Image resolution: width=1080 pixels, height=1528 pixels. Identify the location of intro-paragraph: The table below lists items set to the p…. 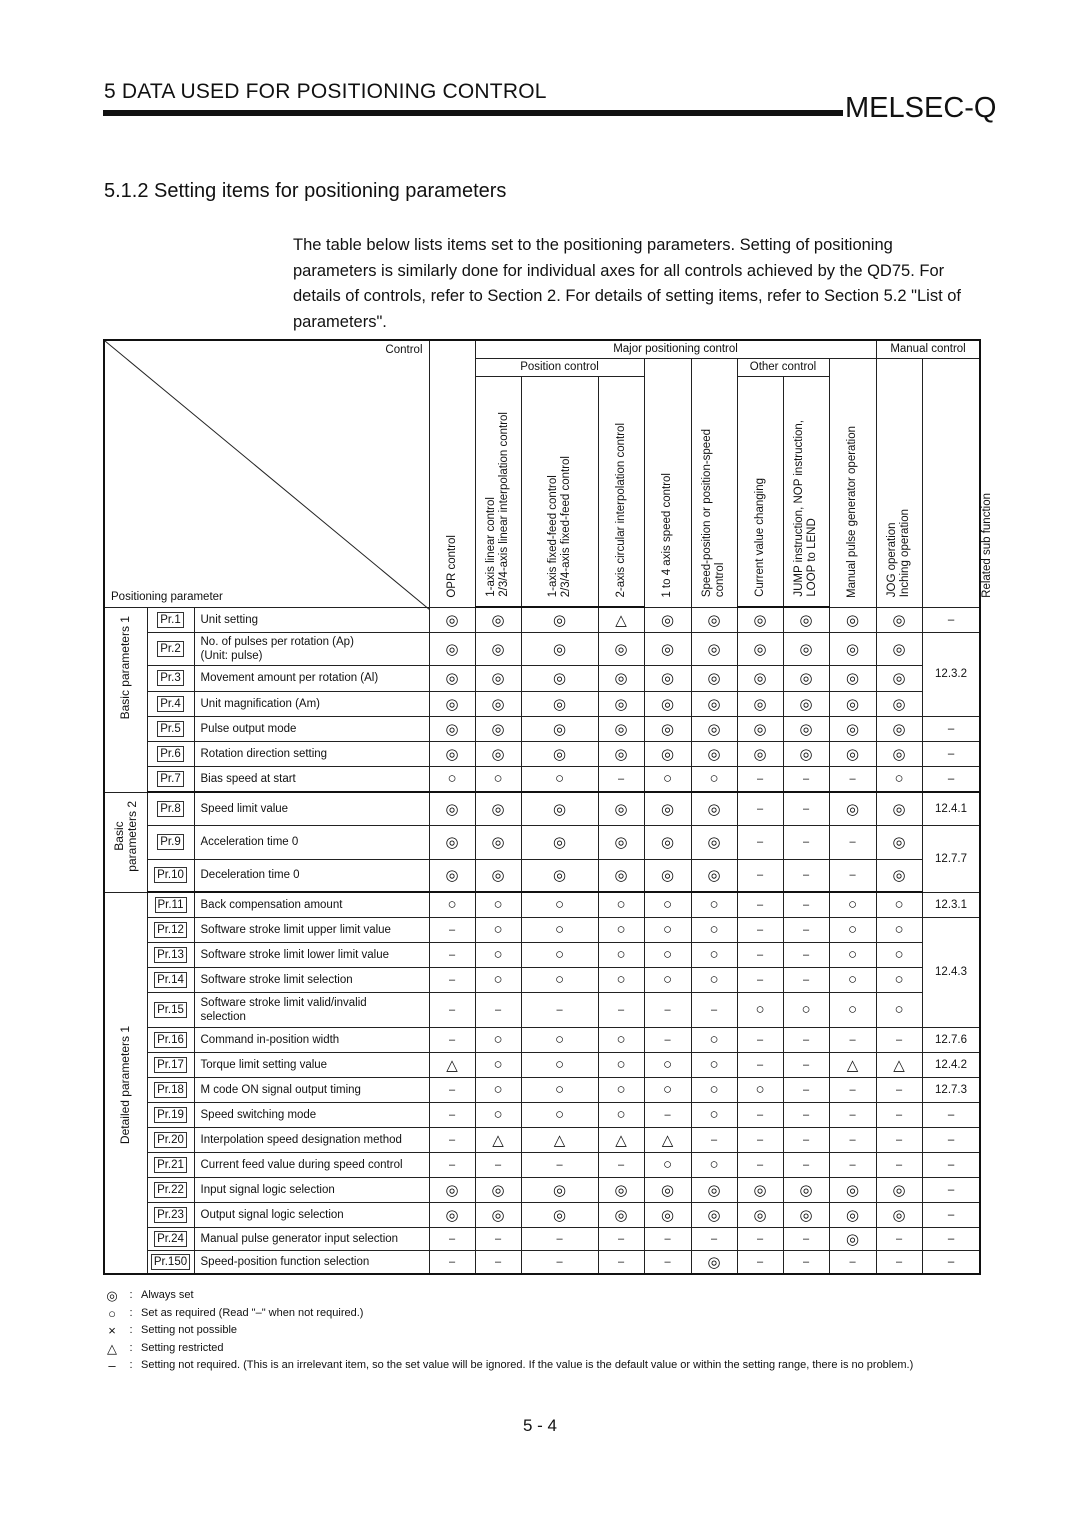
(627, 283).